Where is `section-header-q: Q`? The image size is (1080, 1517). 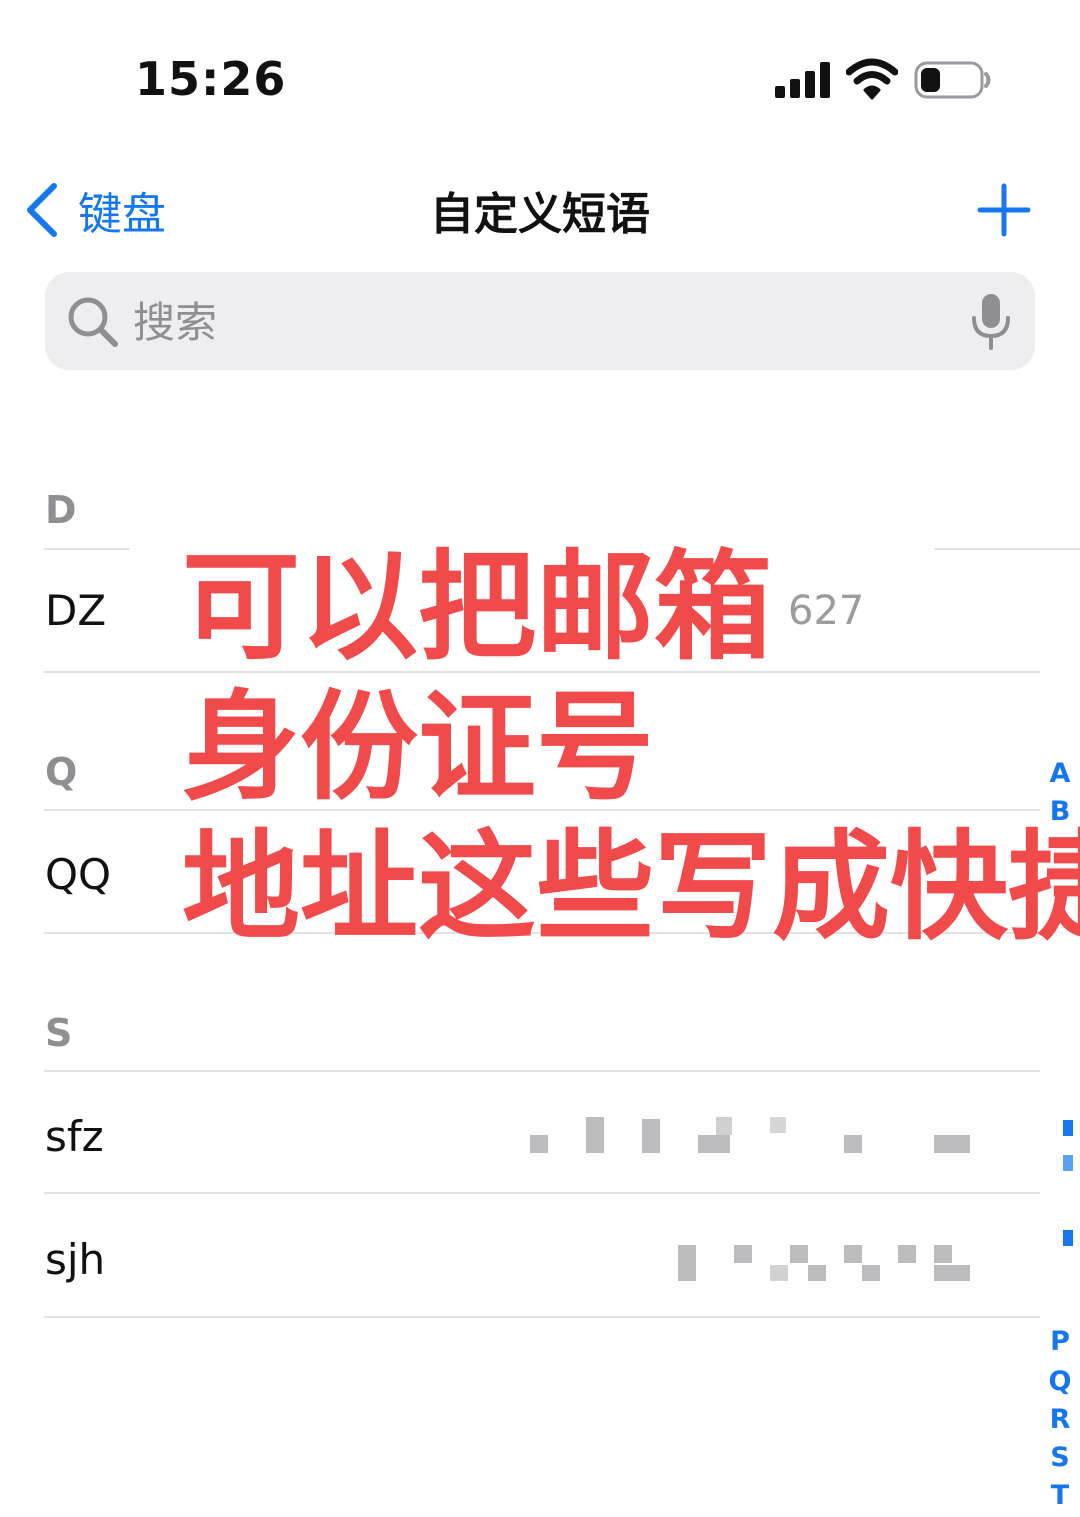
section-header-q: Q is located at coordinates (61, 772).